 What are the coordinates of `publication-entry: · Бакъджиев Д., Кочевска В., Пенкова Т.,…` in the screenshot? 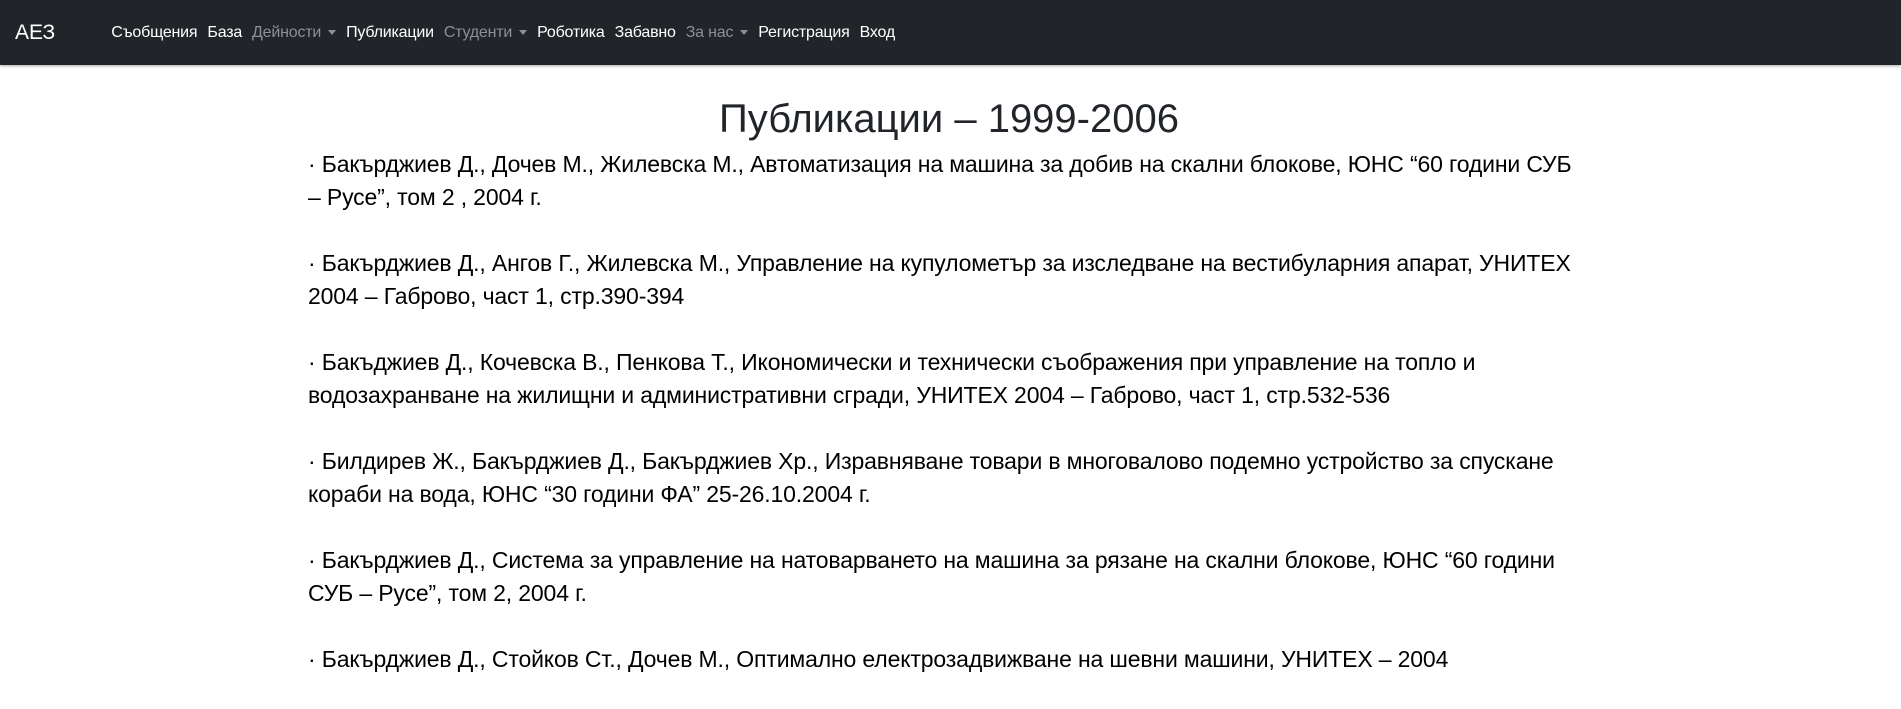 It's located at (892, 378).